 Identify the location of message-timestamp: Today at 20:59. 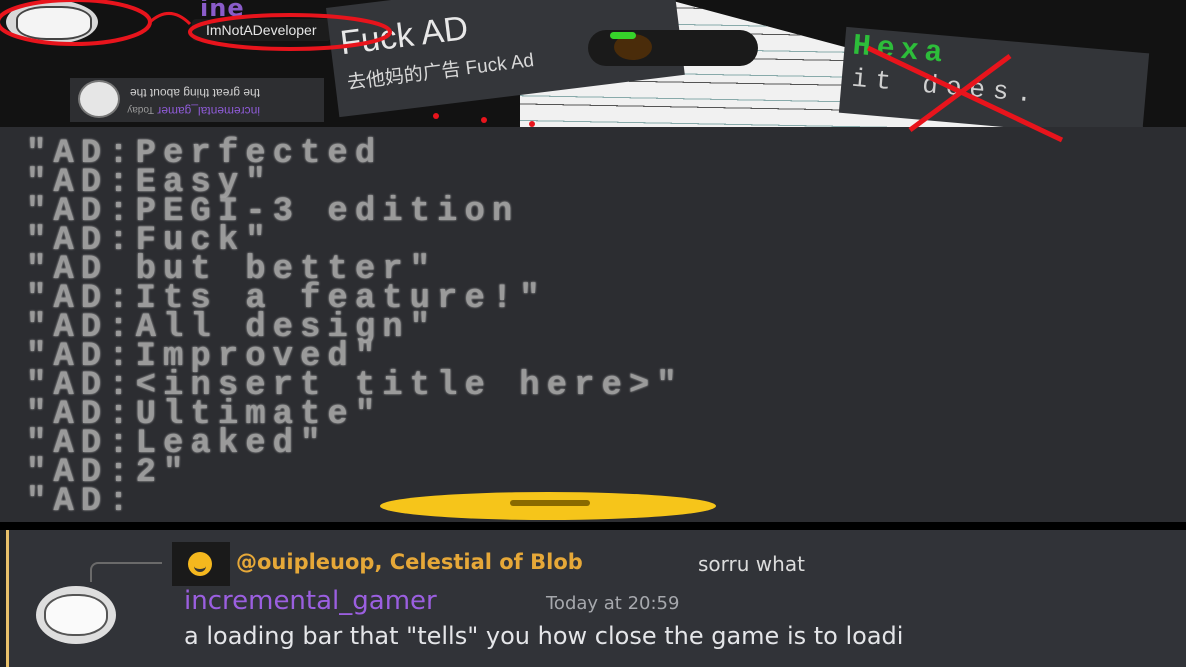
(613, 603).